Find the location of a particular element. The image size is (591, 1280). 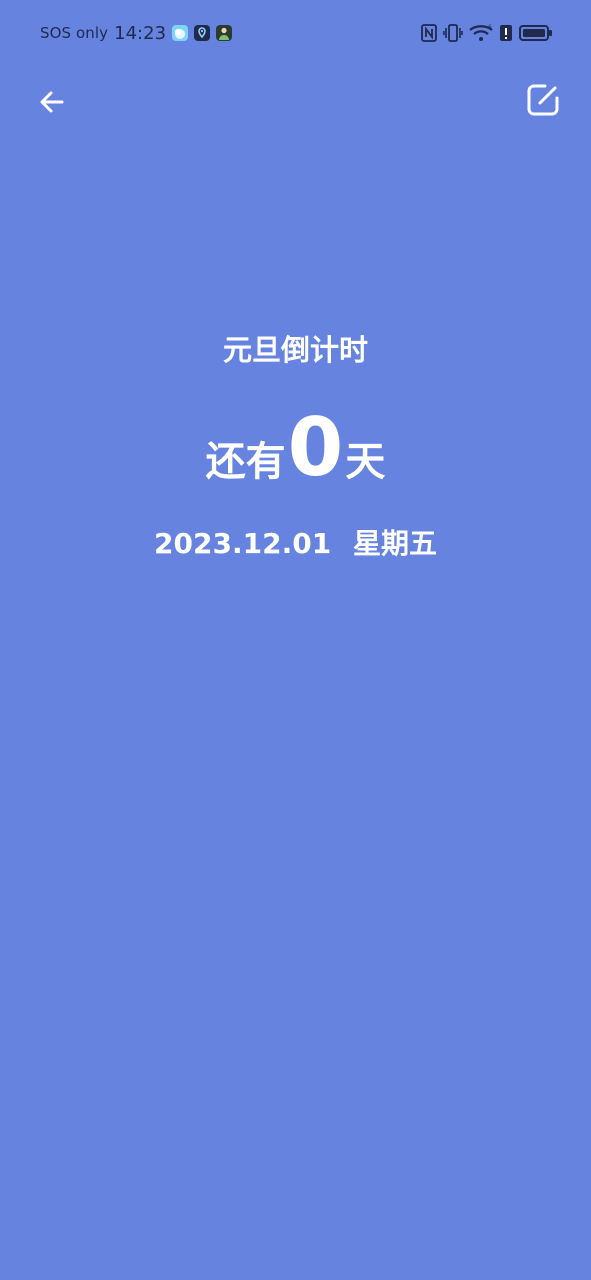

status-left: SOS only 14:23 is located at coordinates (139, 33).